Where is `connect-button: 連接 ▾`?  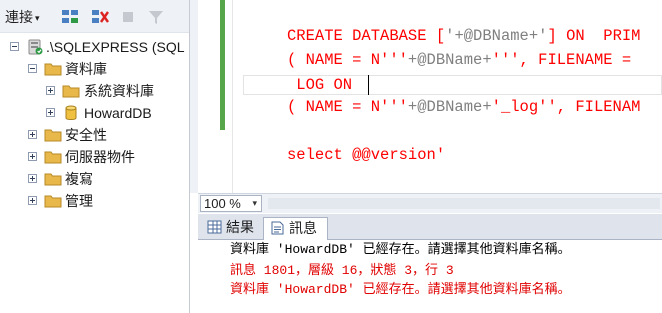
connect-button: 連接 ▾ is located at coordinates (22, 17).